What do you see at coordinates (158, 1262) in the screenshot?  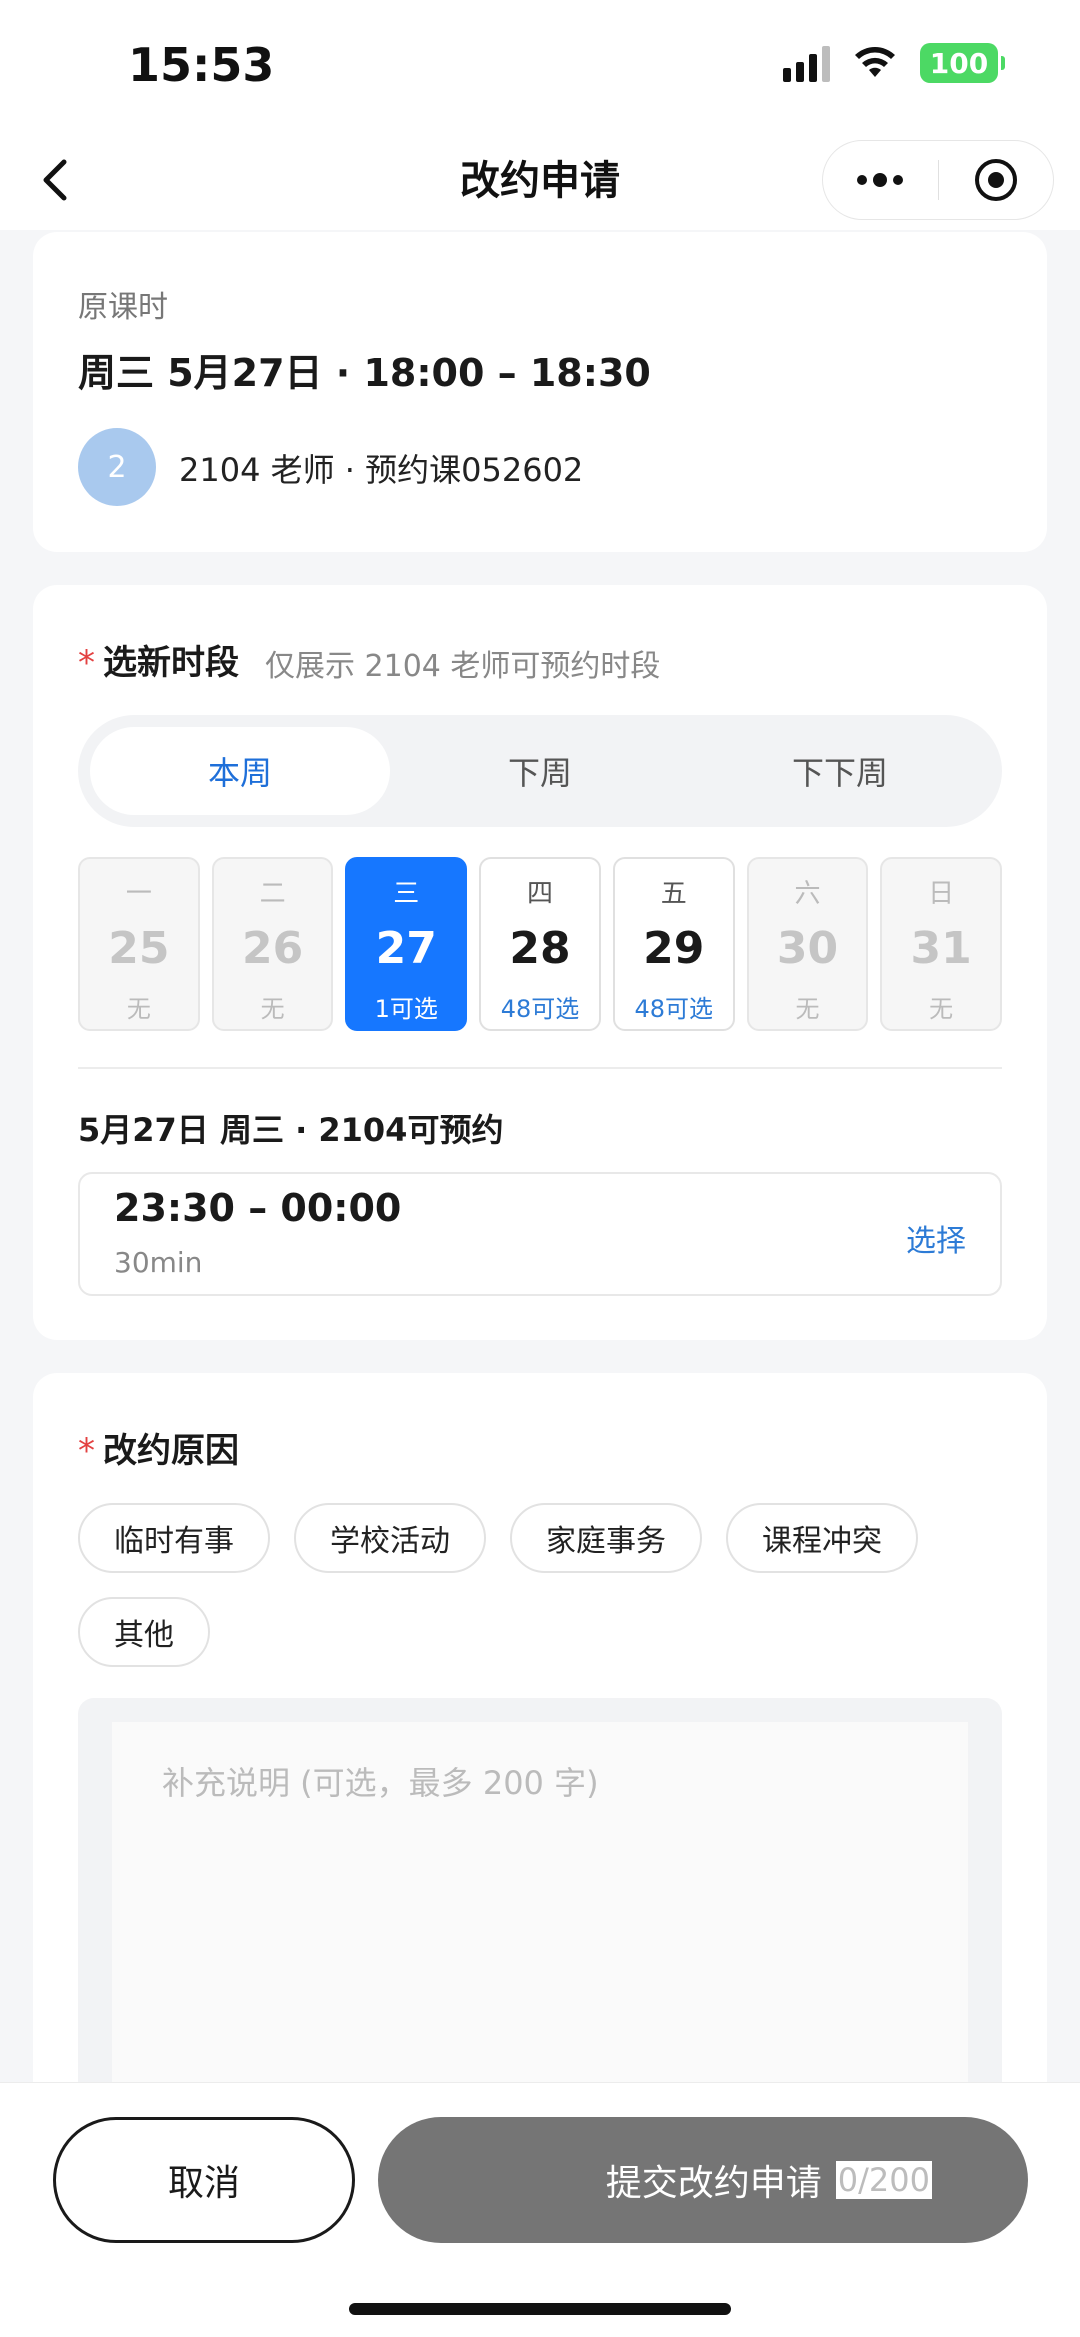 I see `slot-duration: 30min` at bounding box center [158, 1262].